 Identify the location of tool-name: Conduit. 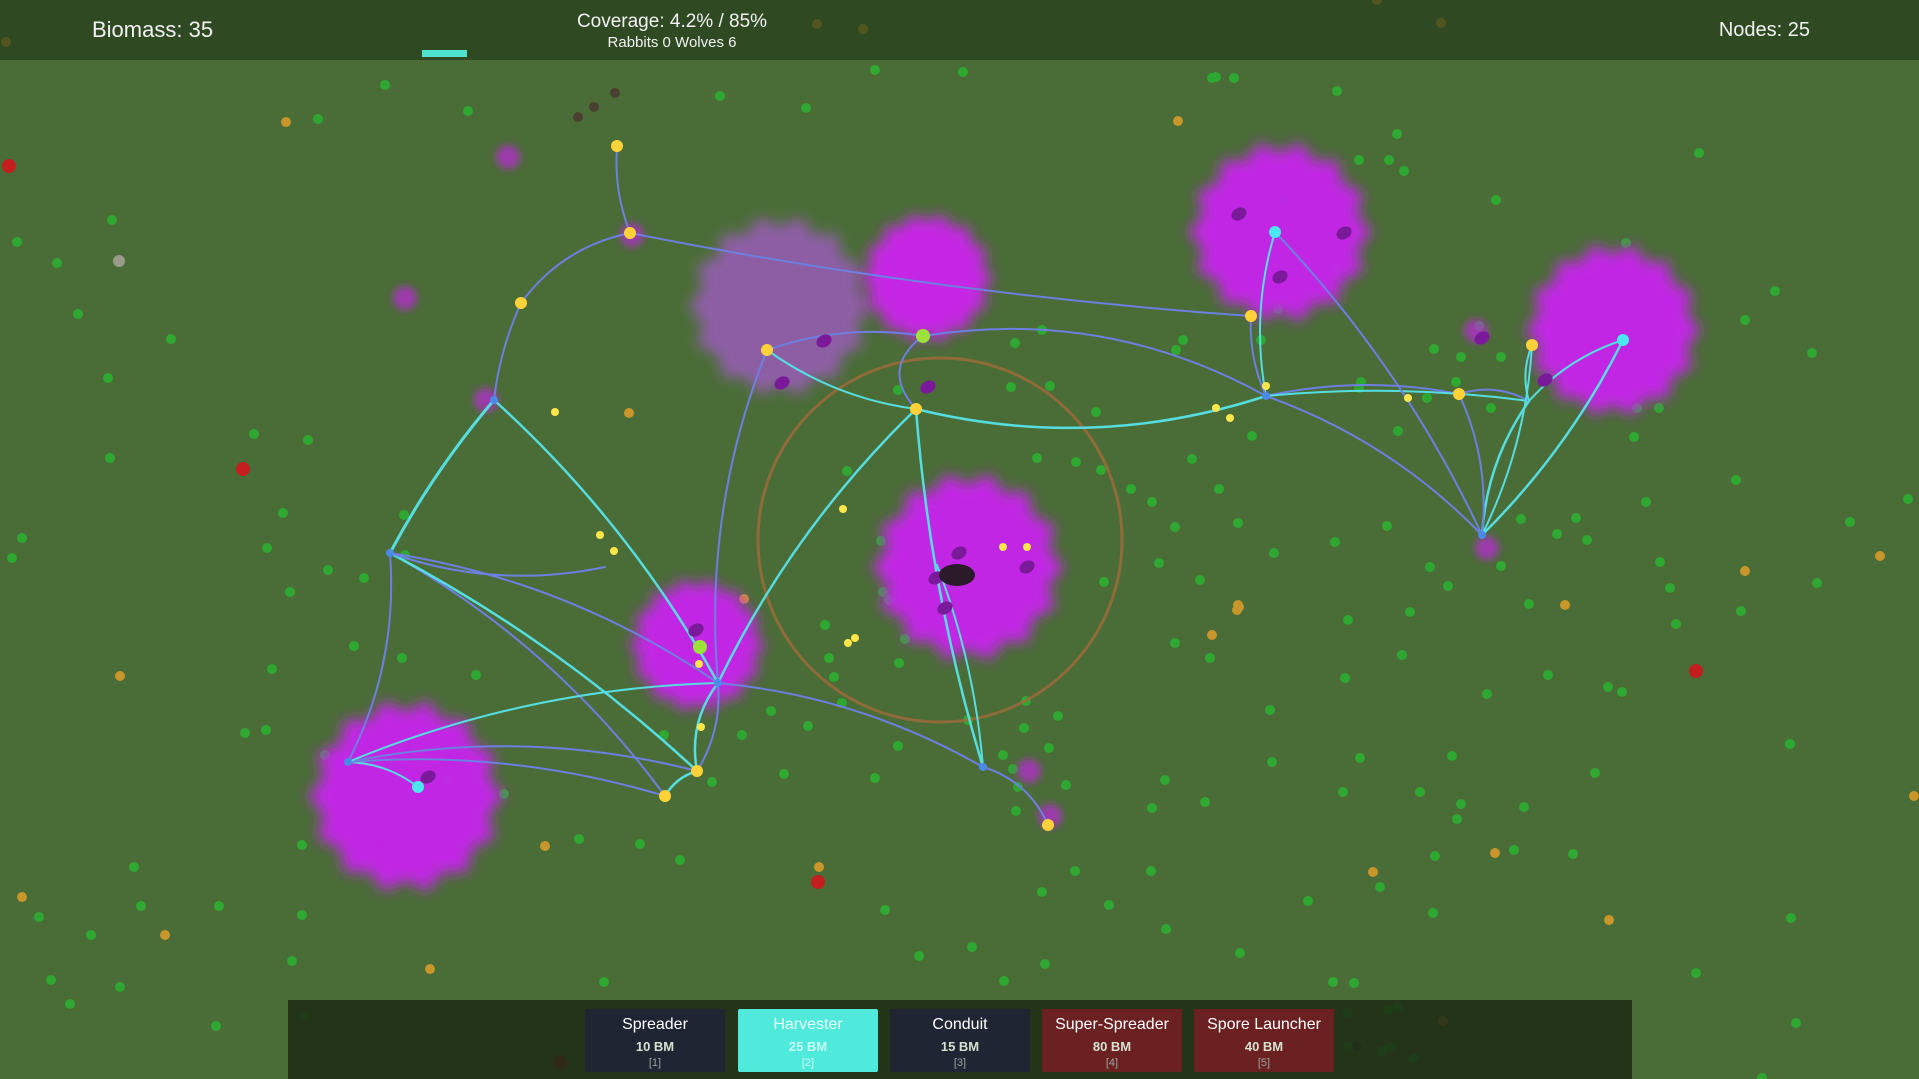
(960, 1024).